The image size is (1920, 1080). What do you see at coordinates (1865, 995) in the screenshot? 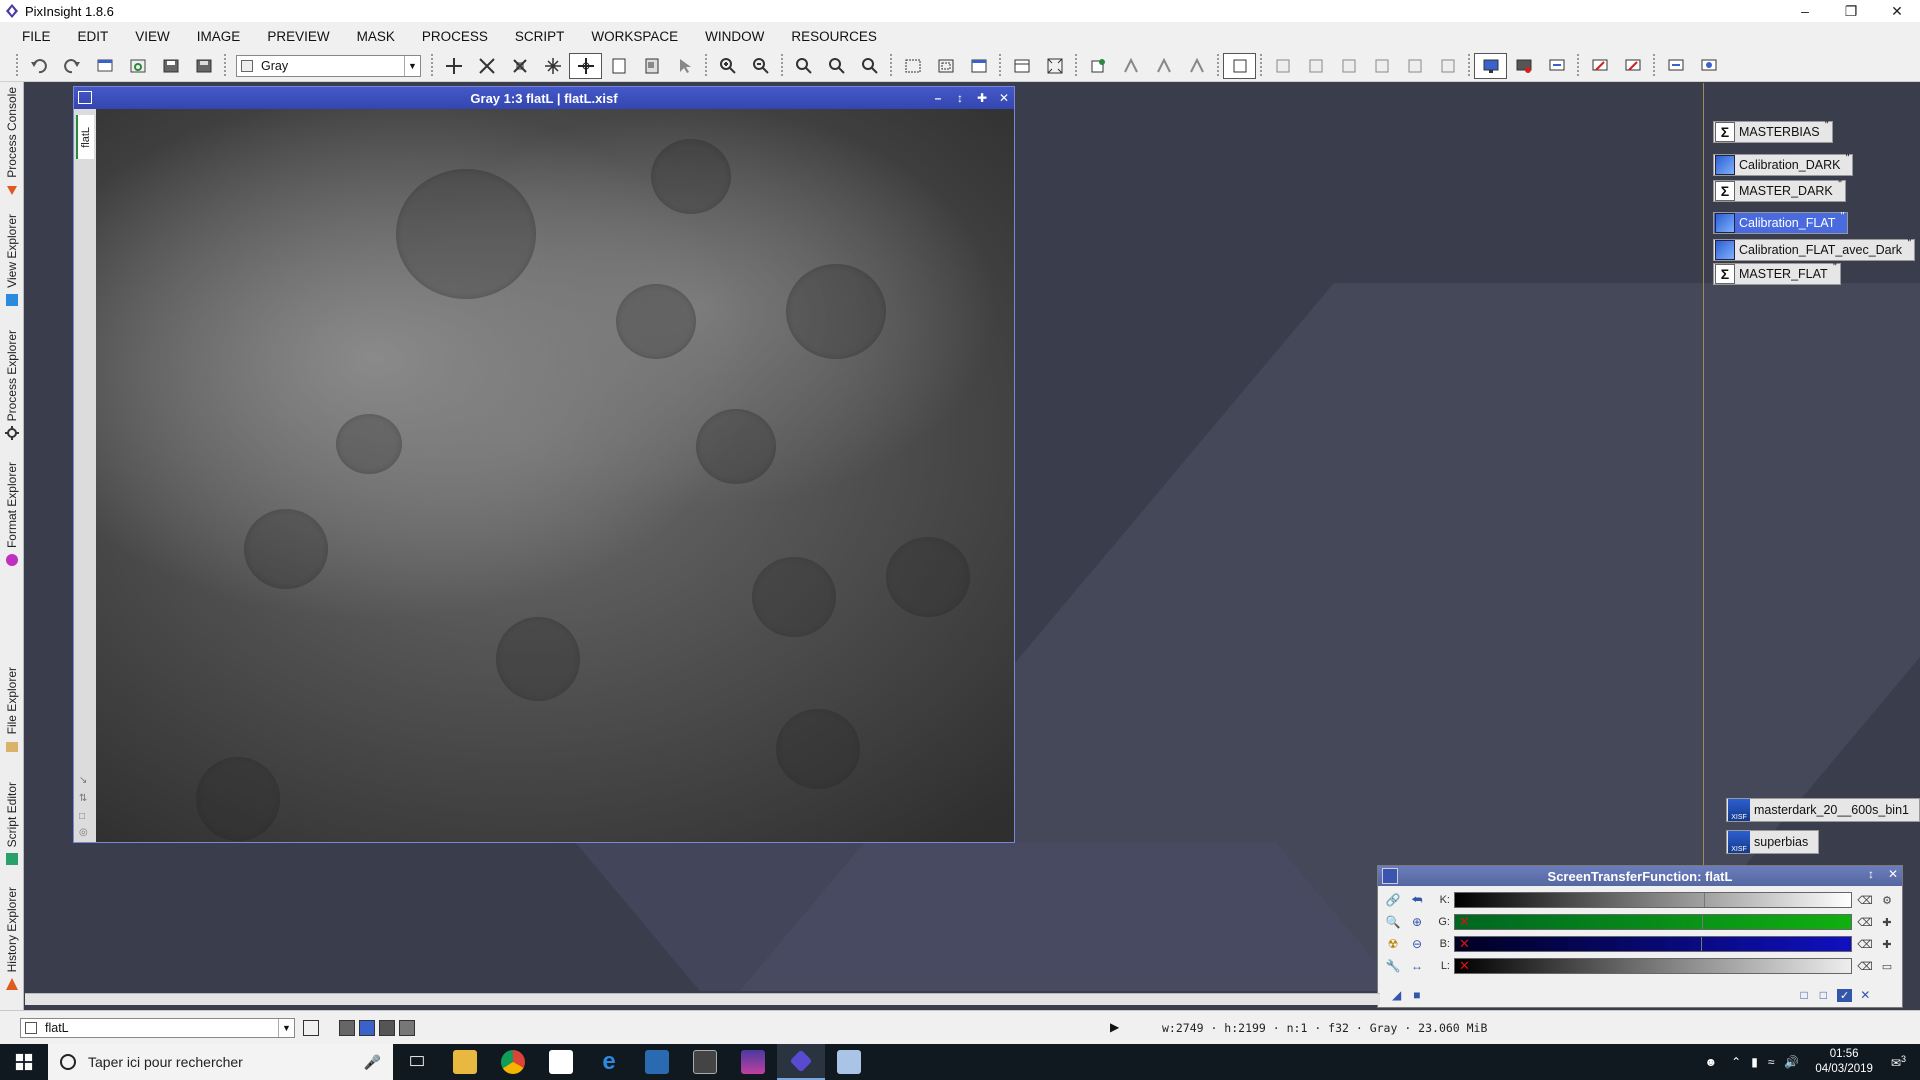
I see `cancel-icon: ✕` at bounding box center [1865, 995].